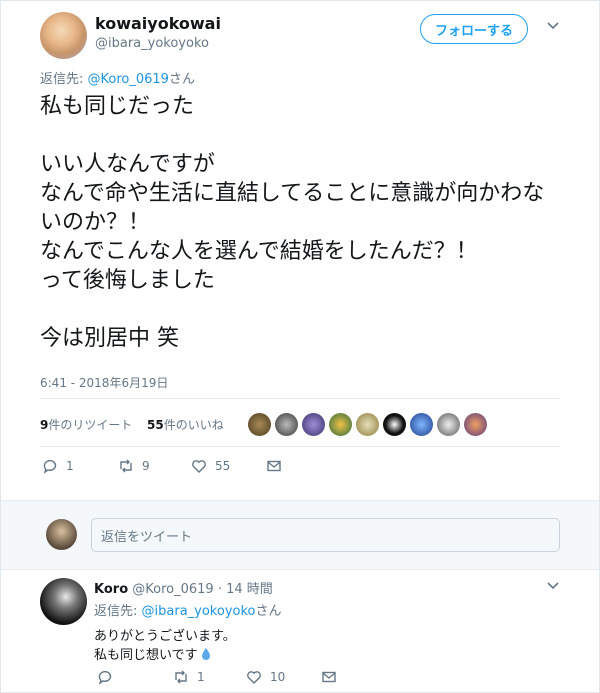  What do you see at coordinates (158, 23) in the screenshot?
I see `author-display-name: kowaiyokowai` at bounding box center [158, 23].